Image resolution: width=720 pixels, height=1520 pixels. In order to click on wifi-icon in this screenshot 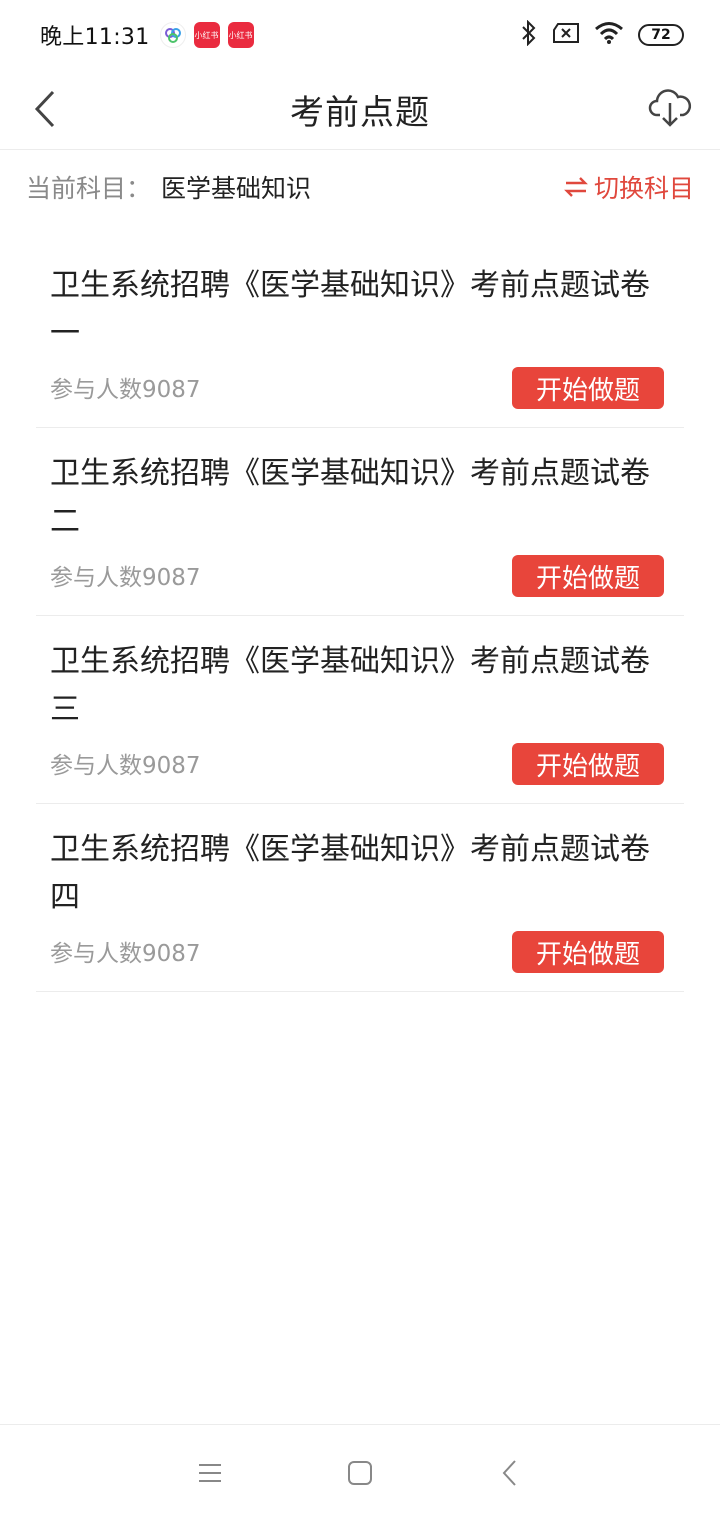, I will do `click(609, 35)`.